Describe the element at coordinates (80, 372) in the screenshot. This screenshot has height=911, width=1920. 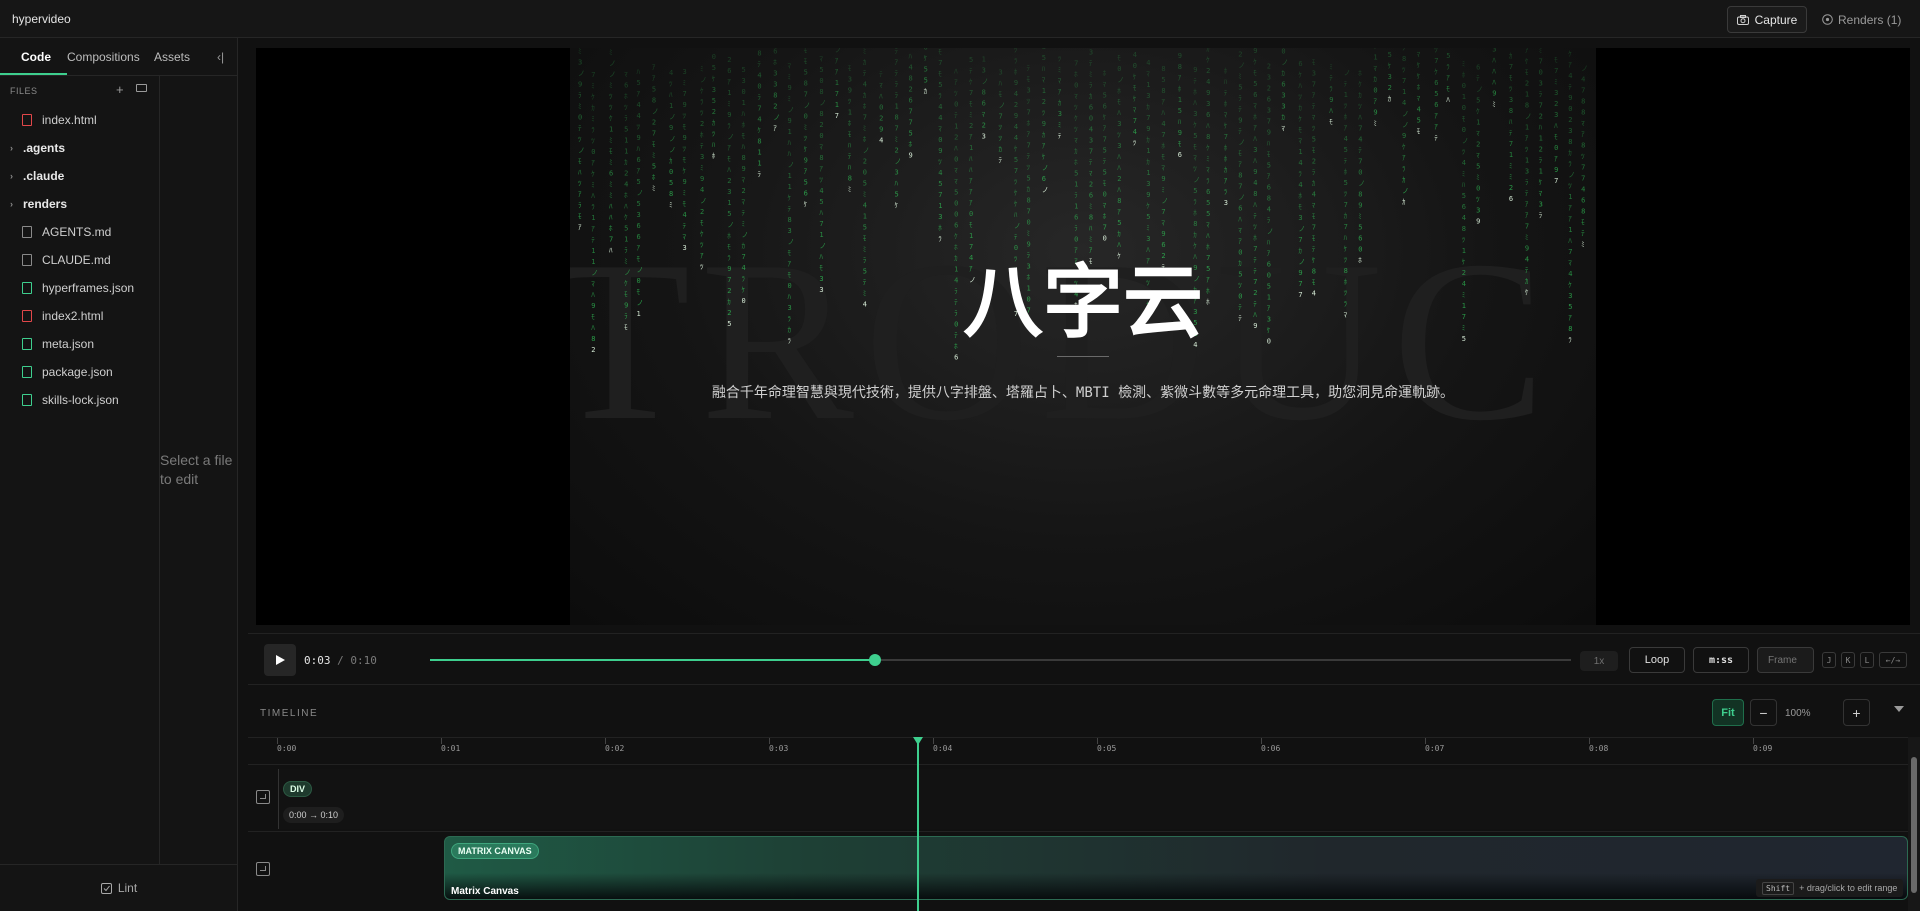
I see `file-item: package.json` at that location.